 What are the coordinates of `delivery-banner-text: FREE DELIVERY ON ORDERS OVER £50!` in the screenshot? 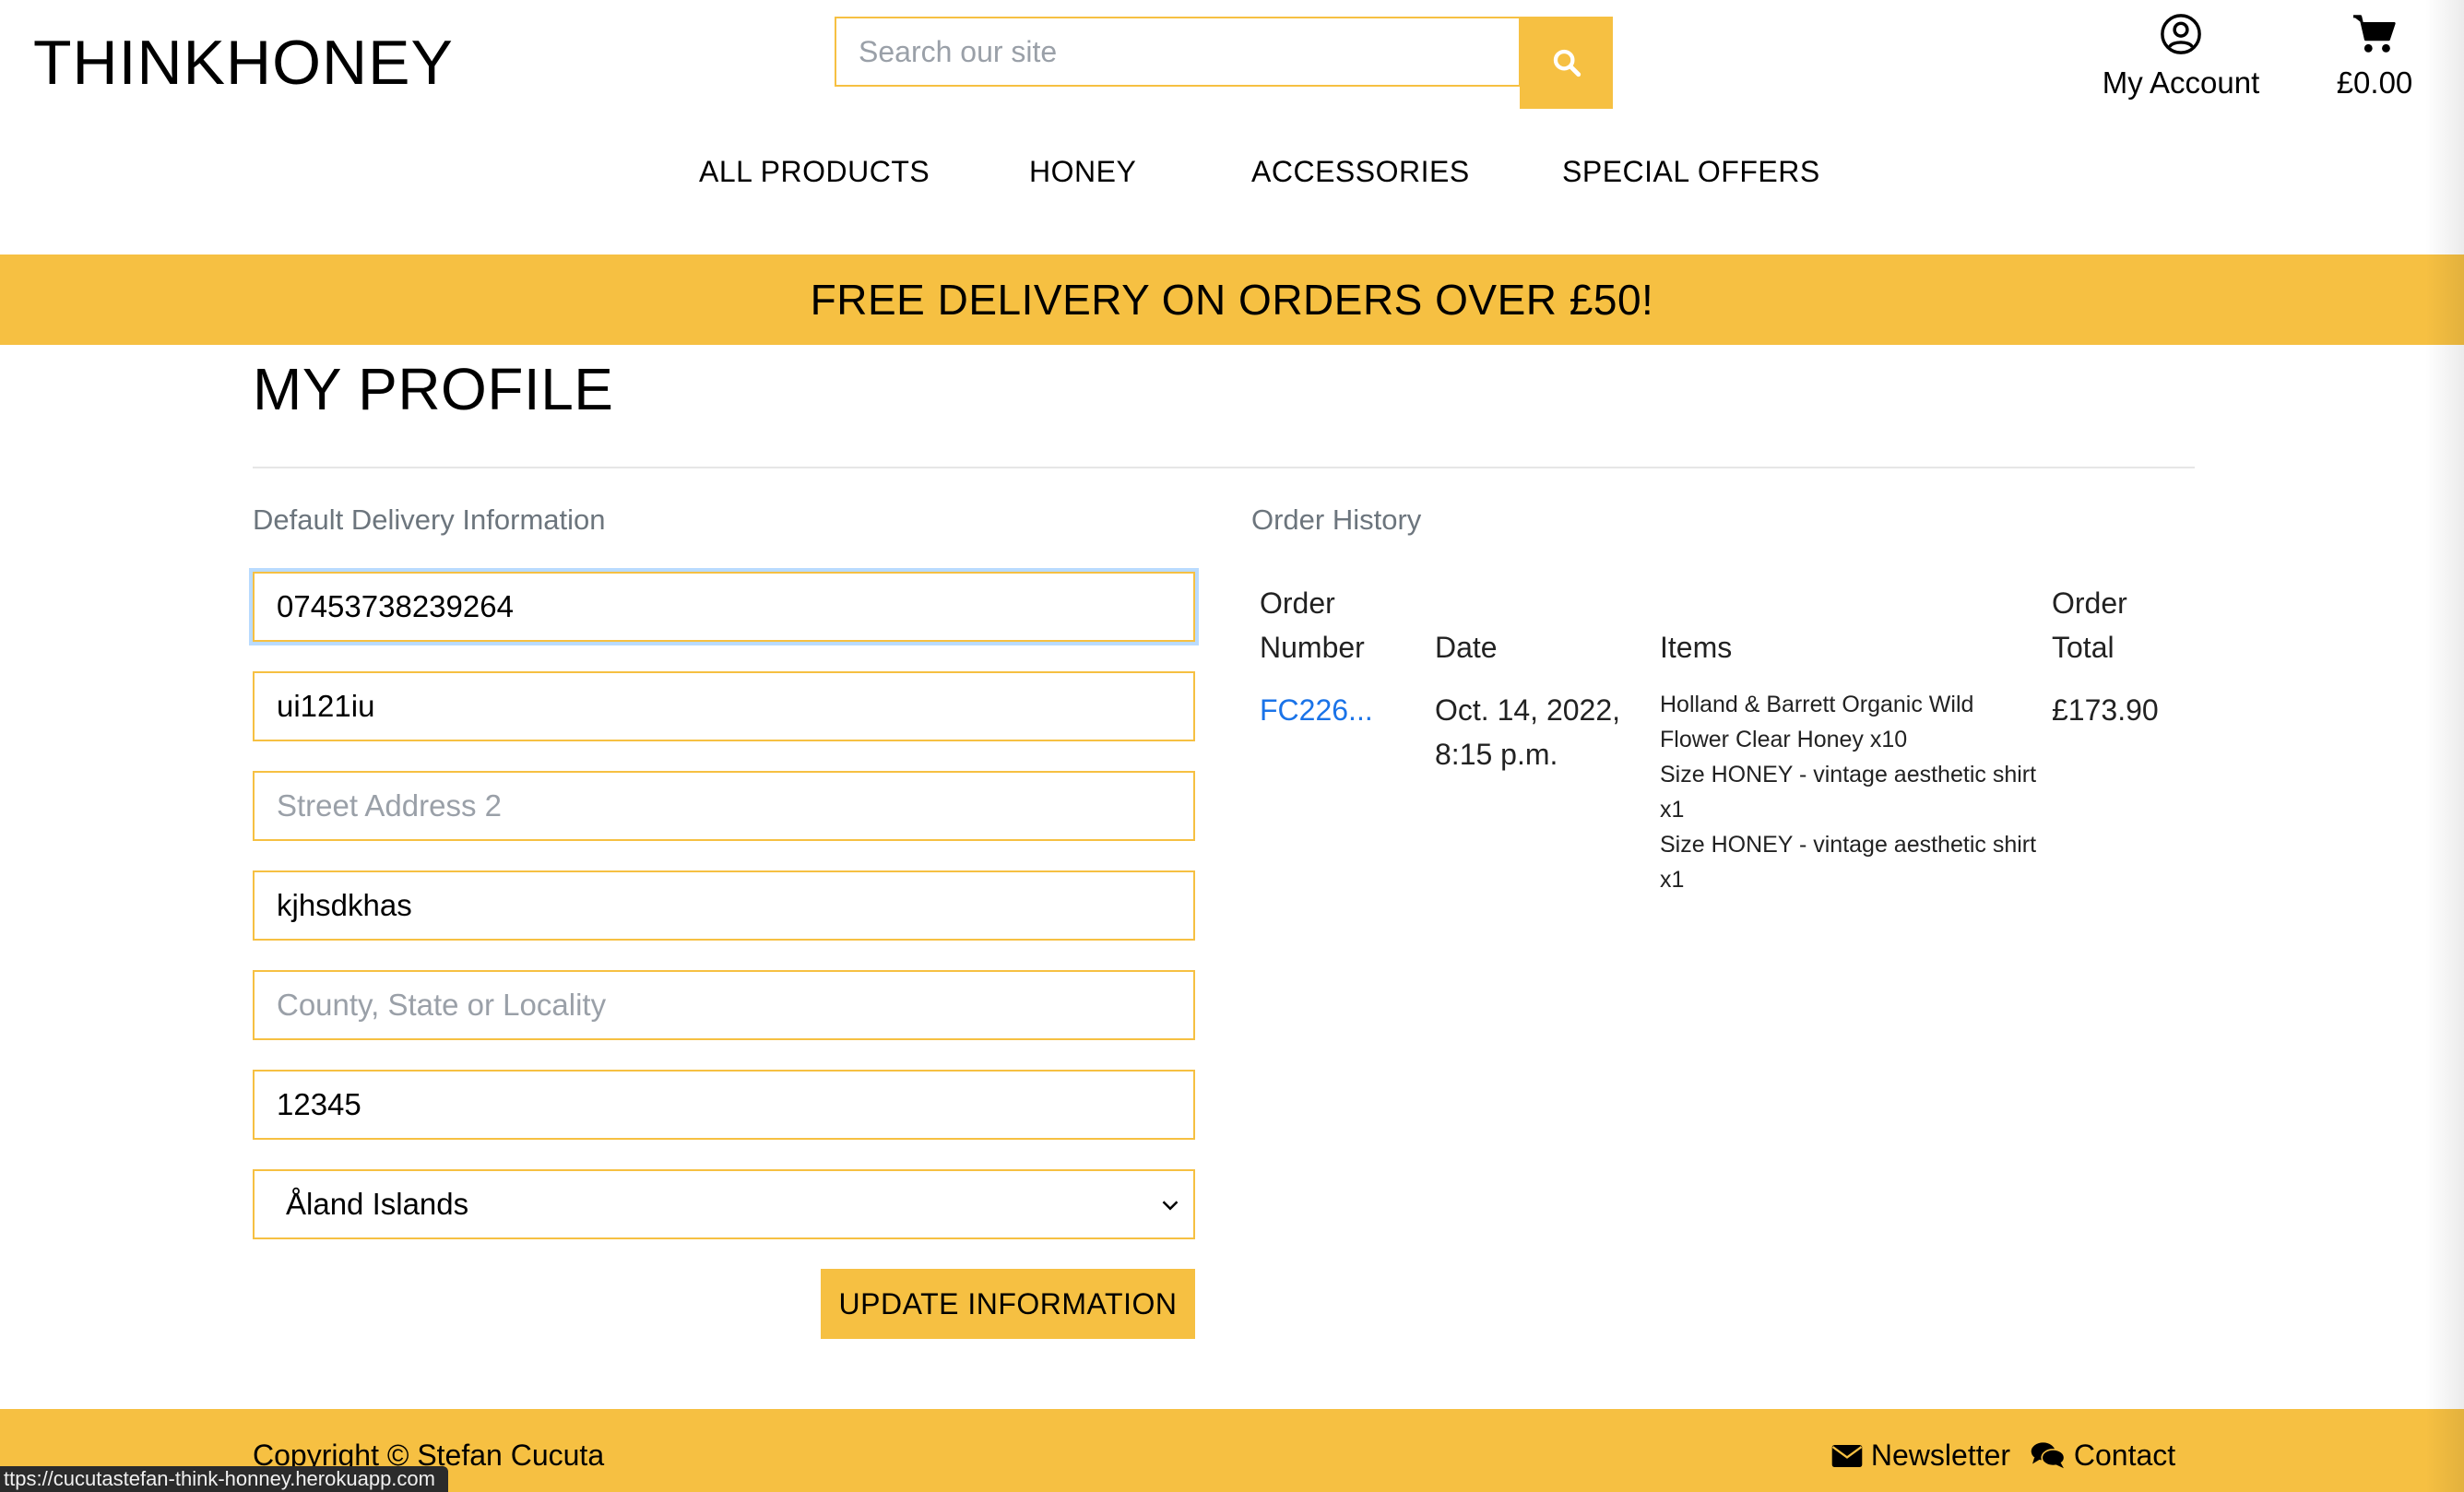 It's located at (1232, 300).